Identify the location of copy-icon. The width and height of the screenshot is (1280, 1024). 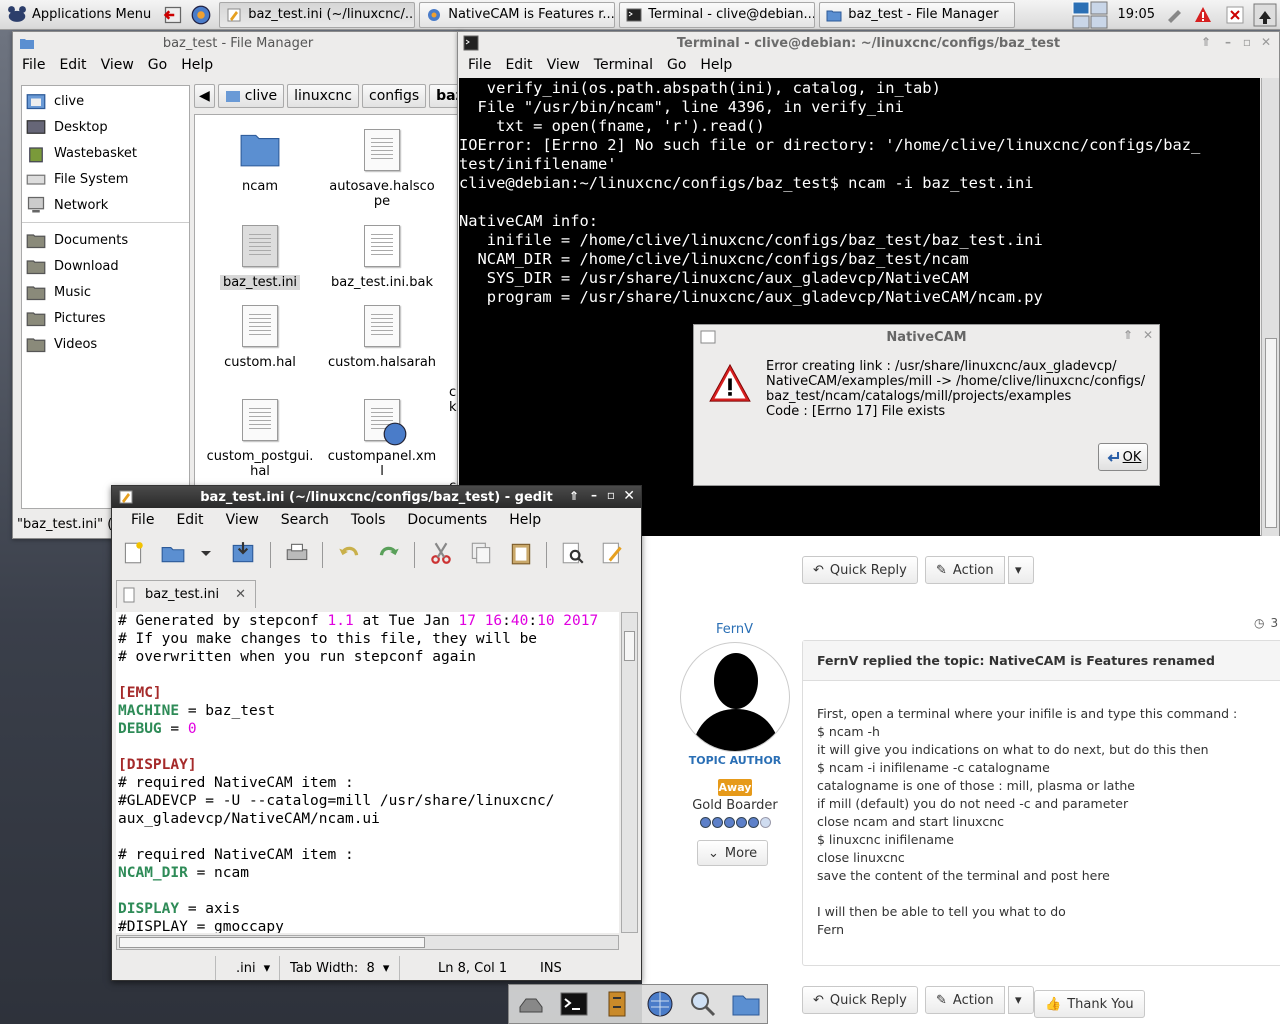
(481, 553).